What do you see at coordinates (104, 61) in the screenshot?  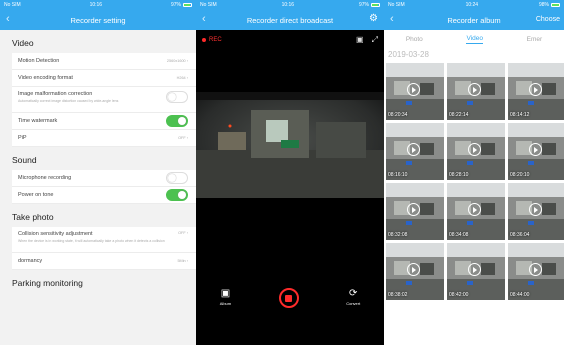 I see `motion-detection-row: Motion Detection 2560x1600 ›` at bounding box center [104, 61].